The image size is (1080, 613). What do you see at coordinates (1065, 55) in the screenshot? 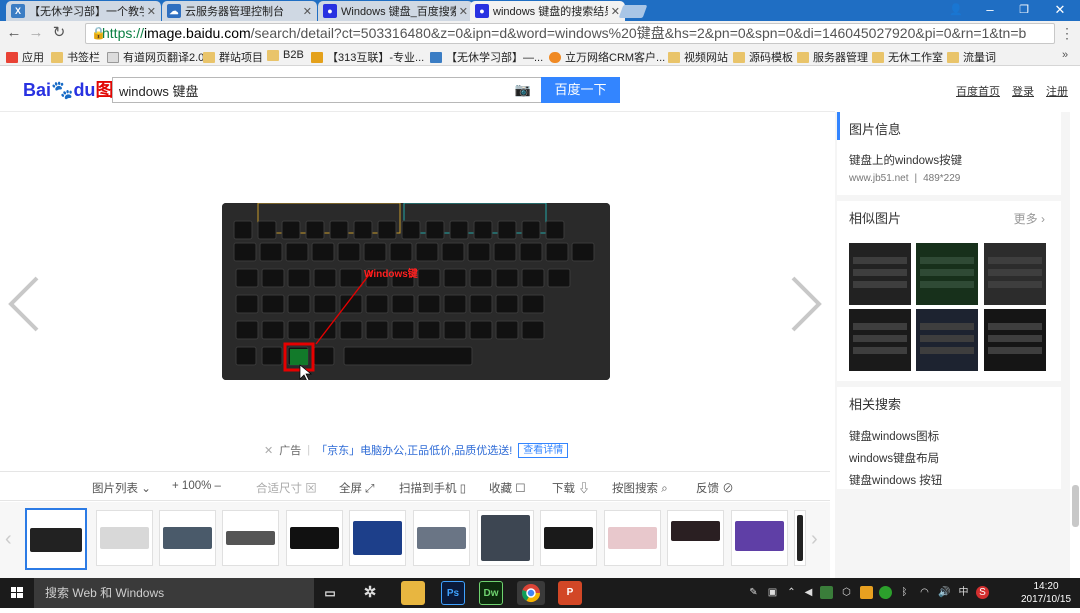
I see `more-bookmarks-icon: »` at bounding box center [1065, 55].